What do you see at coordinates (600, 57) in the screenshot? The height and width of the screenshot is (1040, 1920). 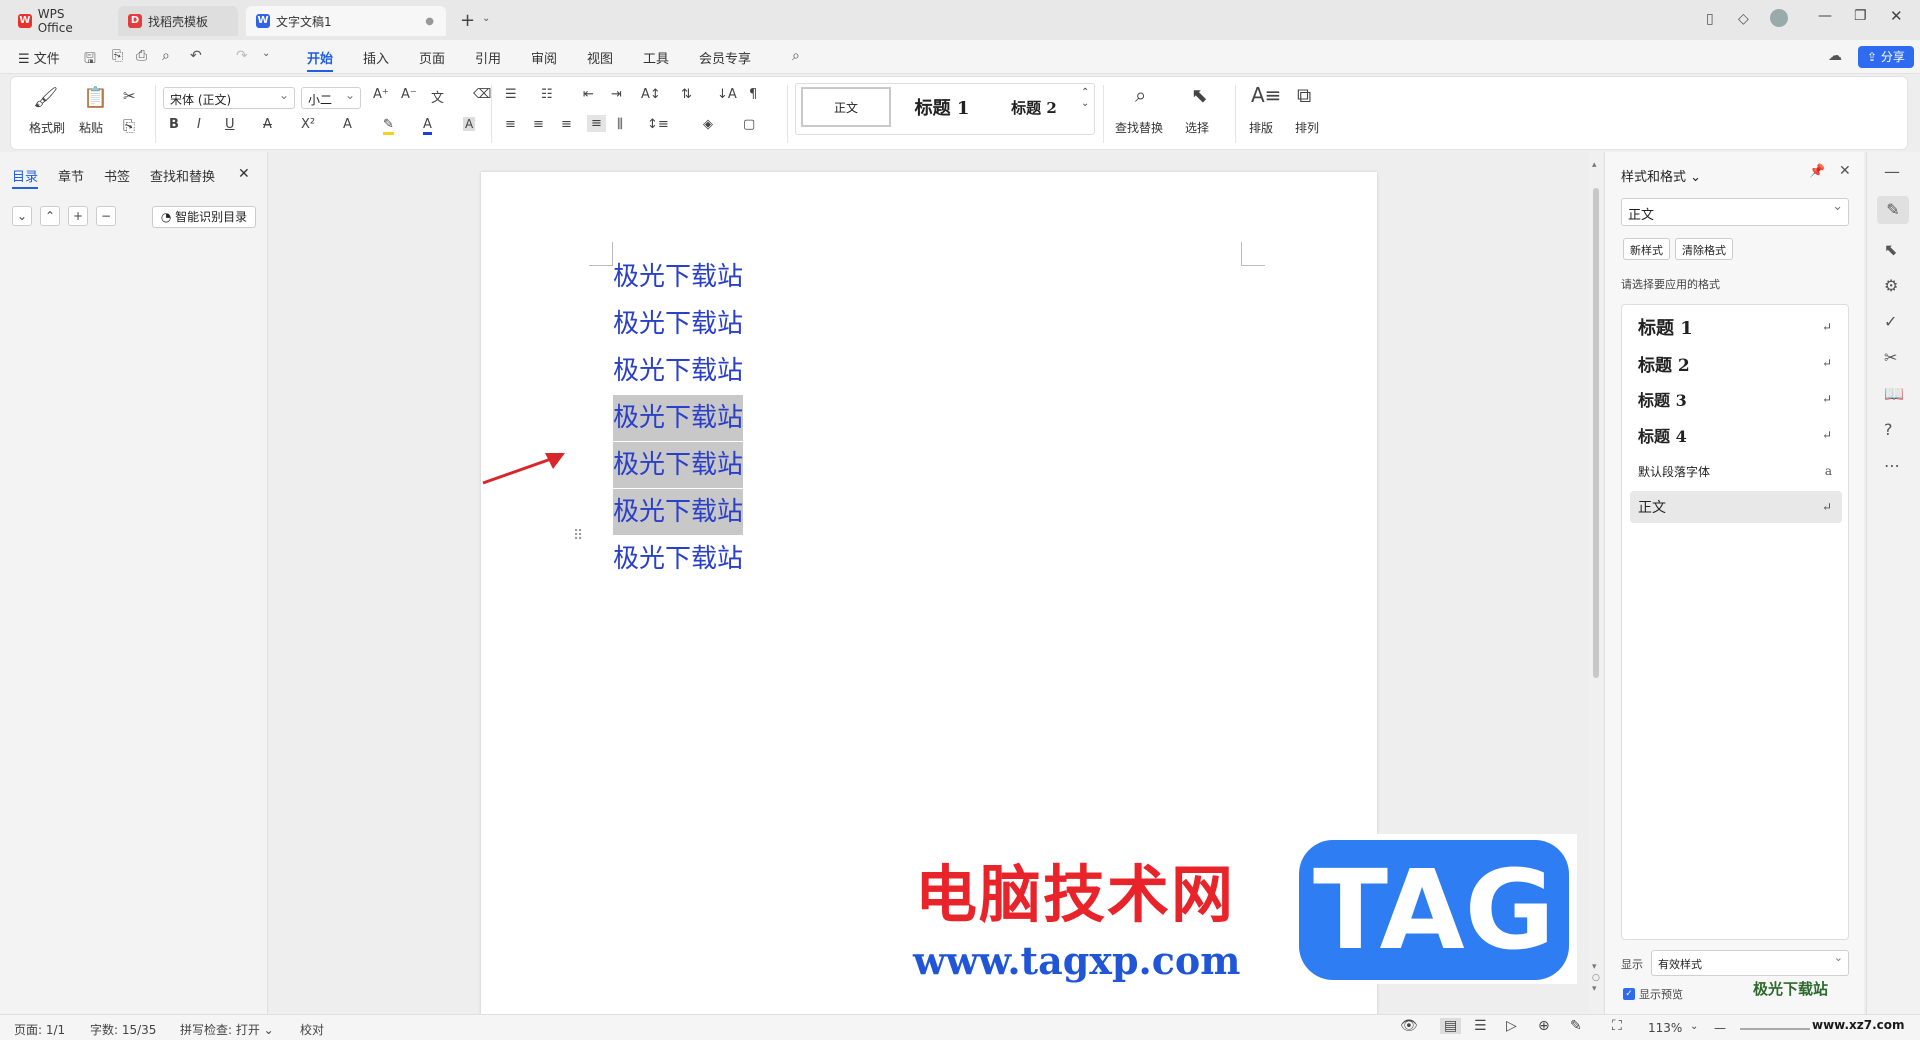 I see `menu-view: 视图` at bounding box center [600, 57].